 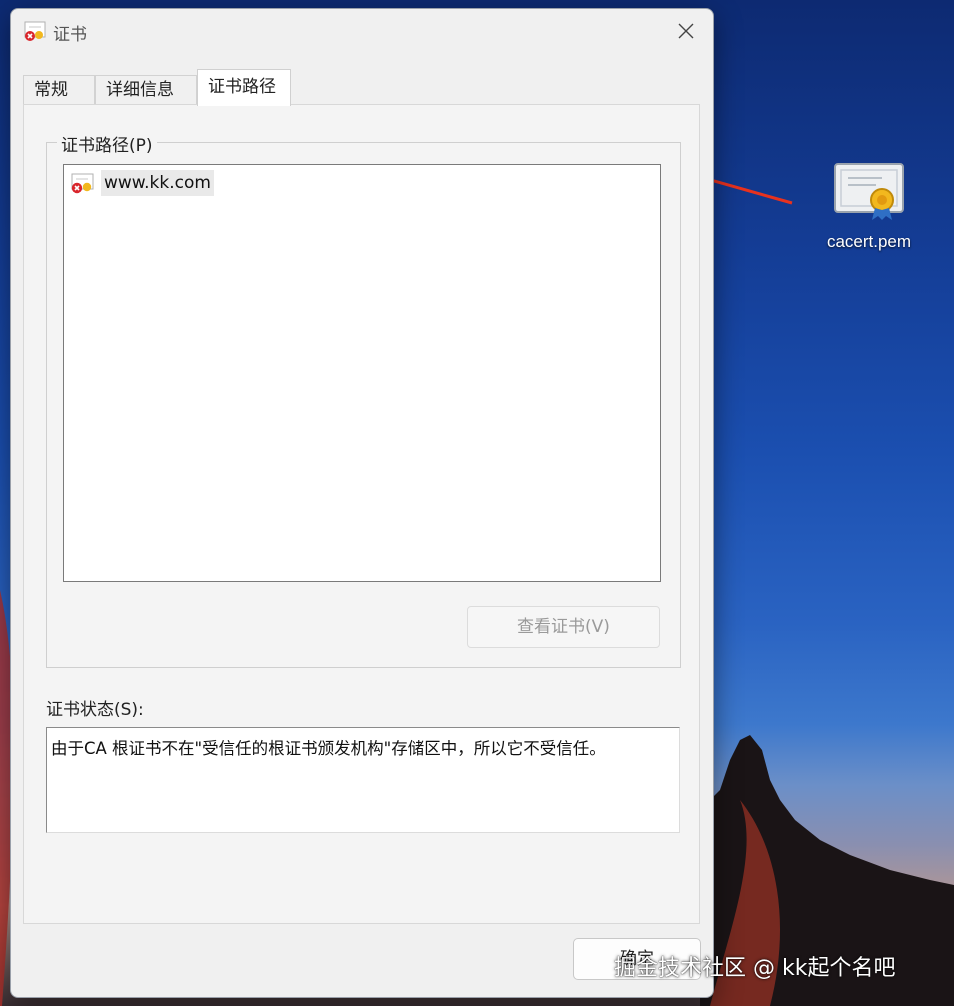 What do you see at coordinates (244, 87) in the screenshot?
I see `tab-certification-path: 证书路径` at bounding box center [244, 87].